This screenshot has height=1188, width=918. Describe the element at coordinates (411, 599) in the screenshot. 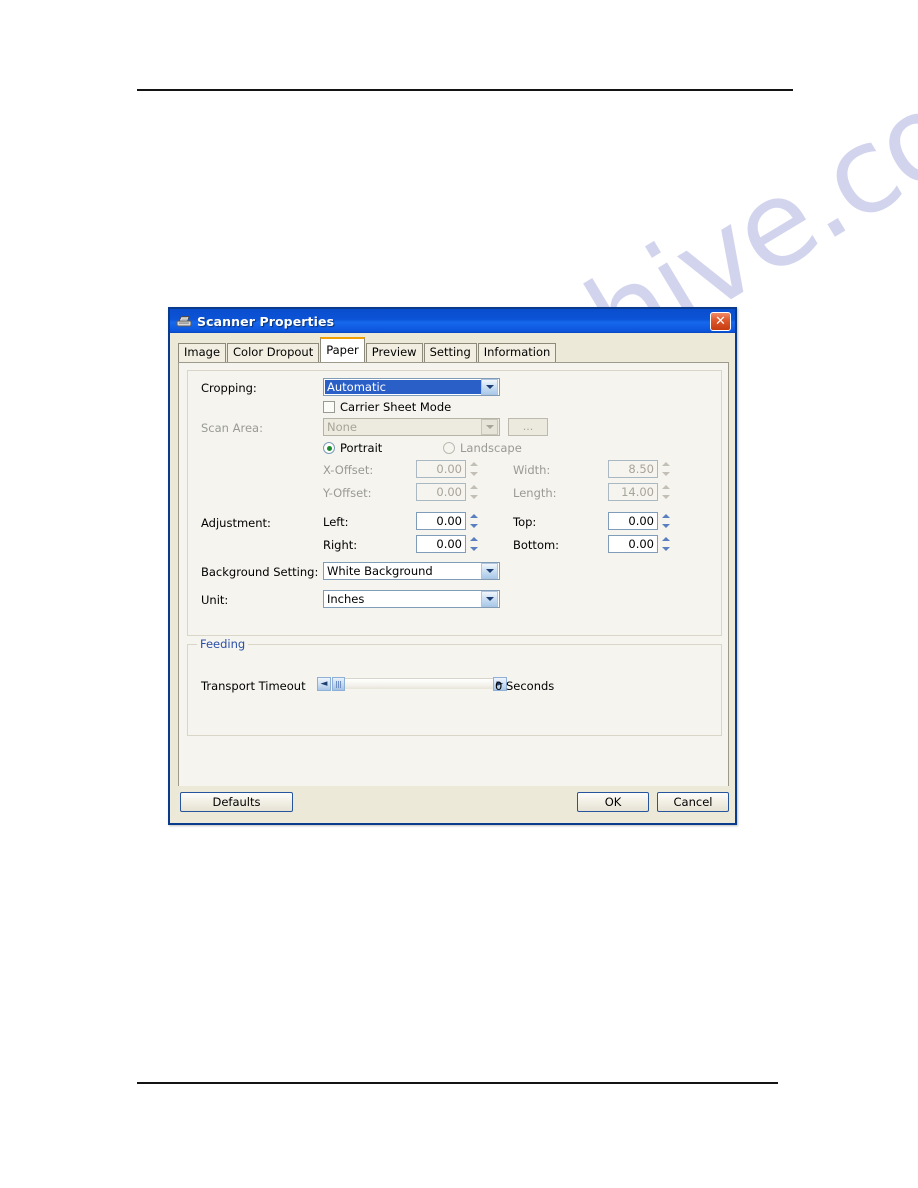

I see `unit-combo: Inches` at that location.